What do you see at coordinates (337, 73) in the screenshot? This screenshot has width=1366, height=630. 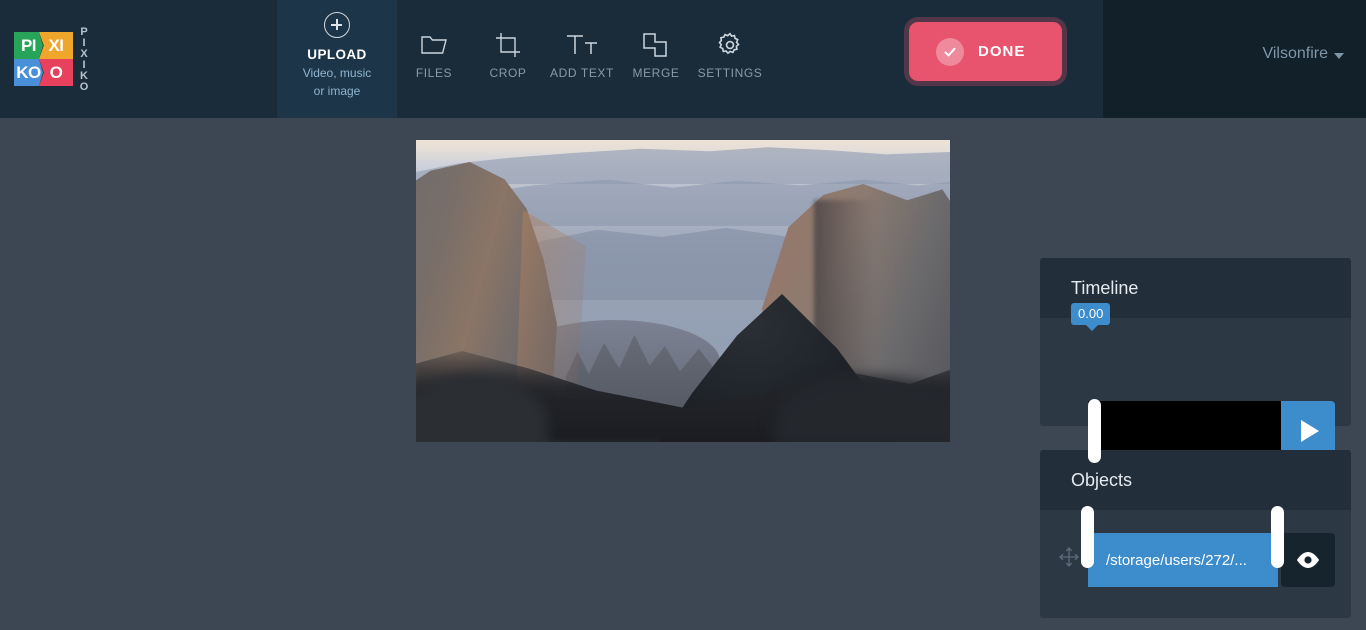 I see `upload-subtitle-line1: Video, music` at bounding box center [337, 73].